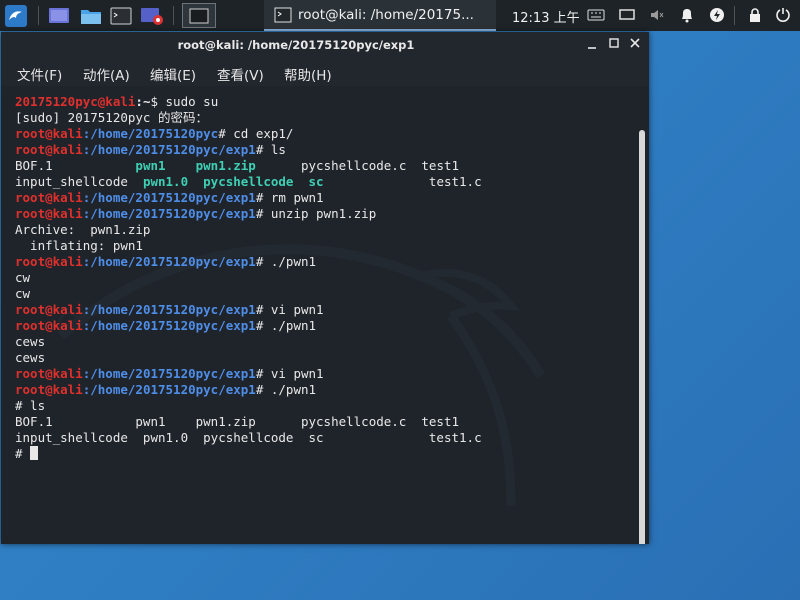  Describe the element at coordinates (75, 101) in the screenshot. I see `prompt-user: 20175120pyc@kali` at that location.